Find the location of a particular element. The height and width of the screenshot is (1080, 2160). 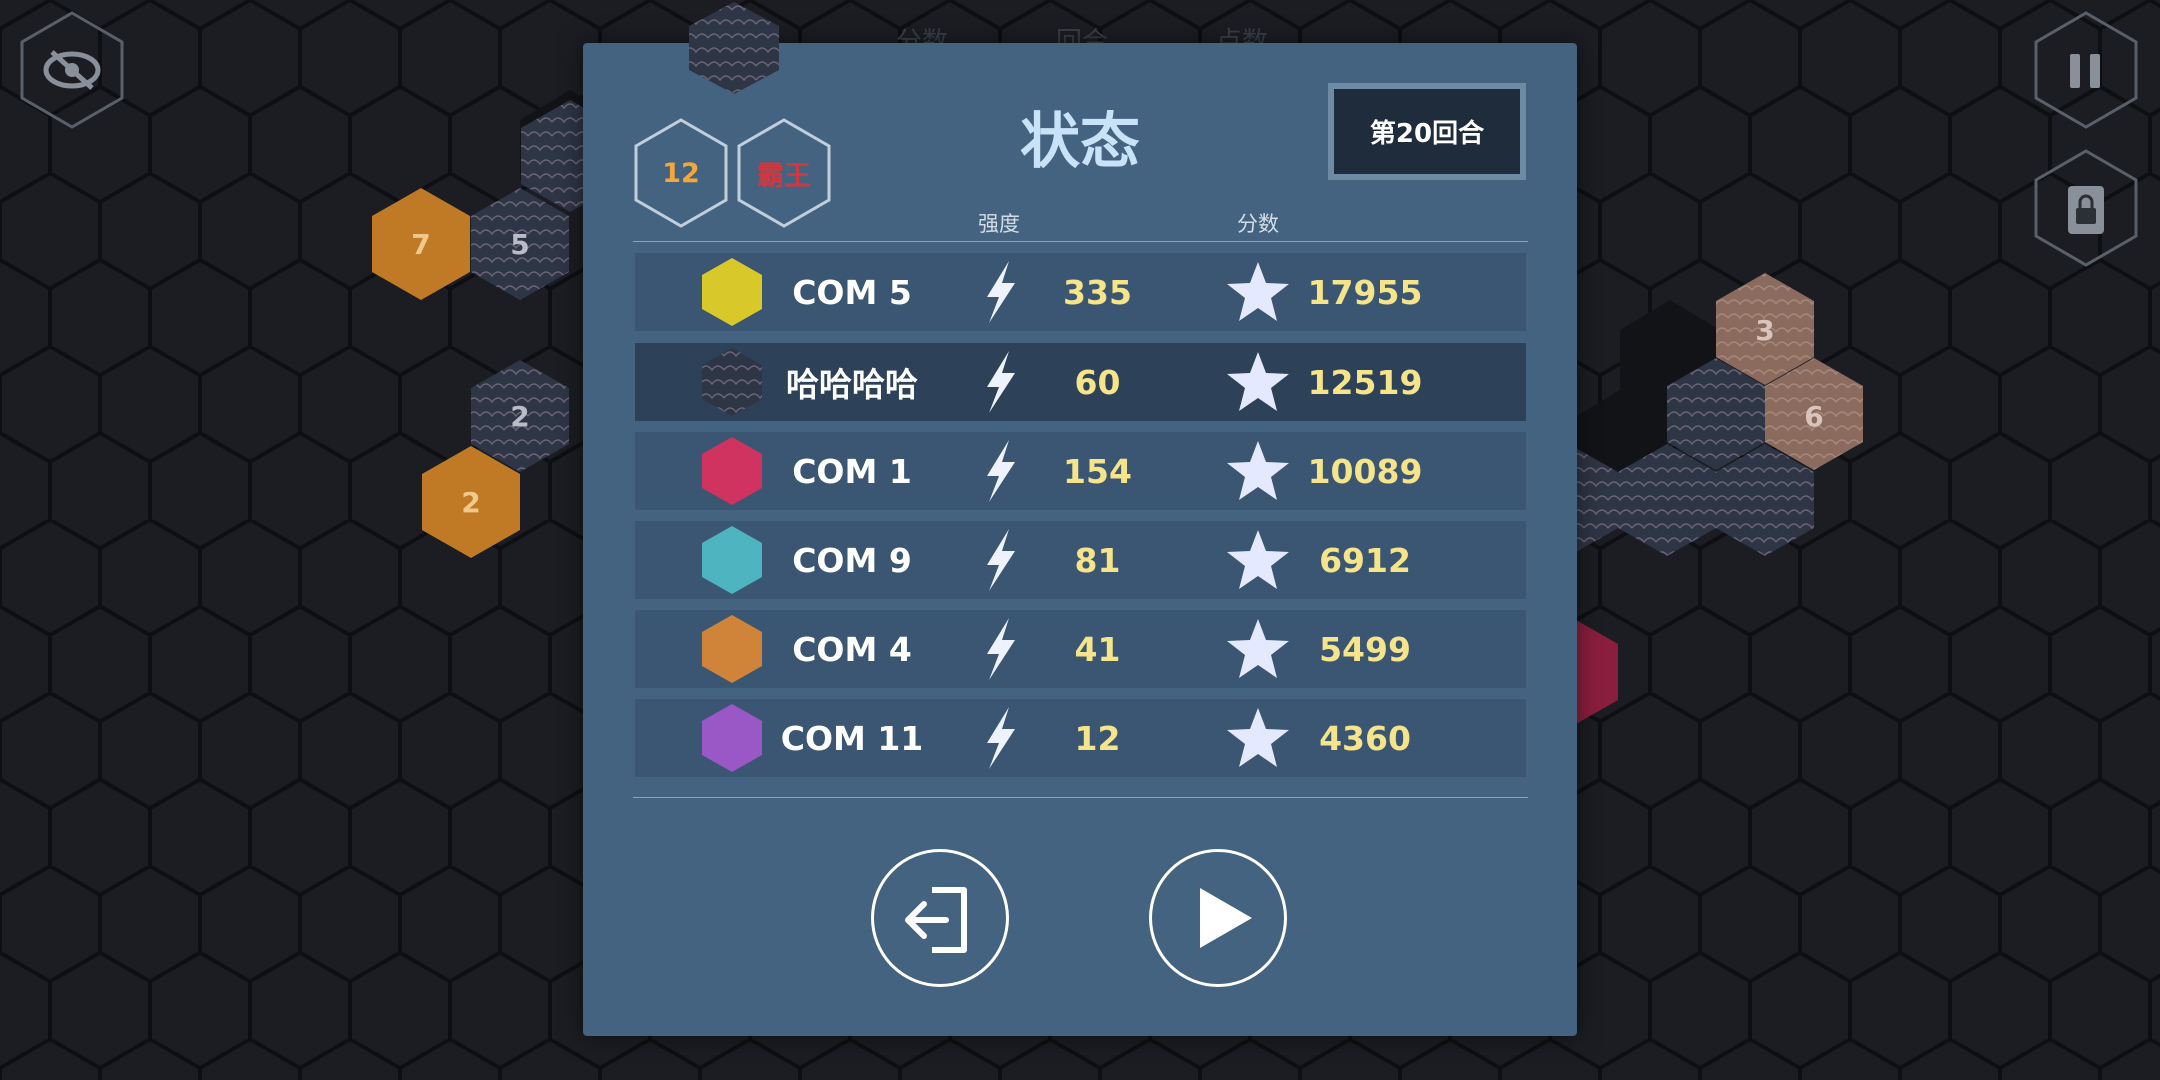

strength-column-header: 强度 is located at coordinates (999, 224).